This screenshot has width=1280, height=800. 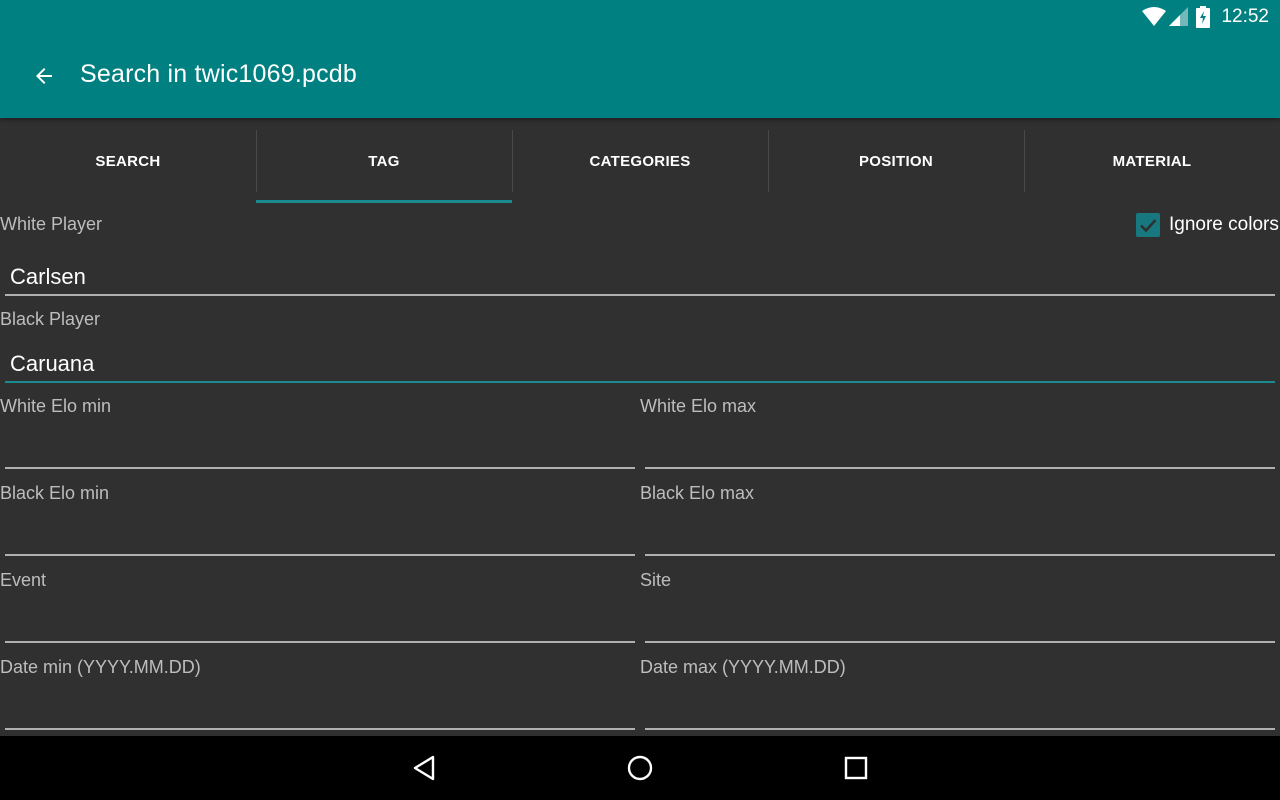 I want to click on battery-charging-icon, so click(x=1203, y=17).